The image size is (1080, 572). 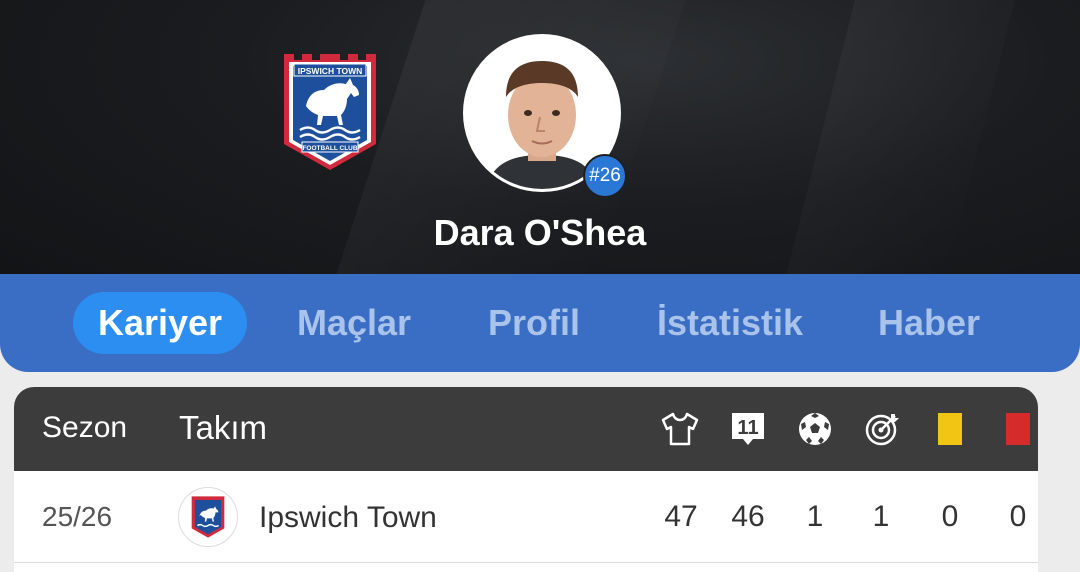 What do you see at coordinates (160, 323) in the screenshot?
I see `tab-kariyer: Kariyer` at bounding box center [160, 323].